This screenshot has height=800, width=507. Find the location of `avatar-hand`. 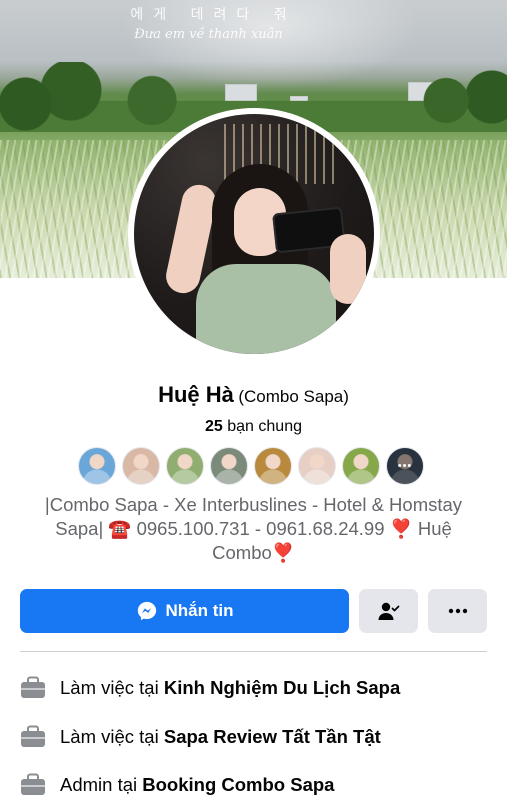

avatar-hand is located at coordinates (348, 269).